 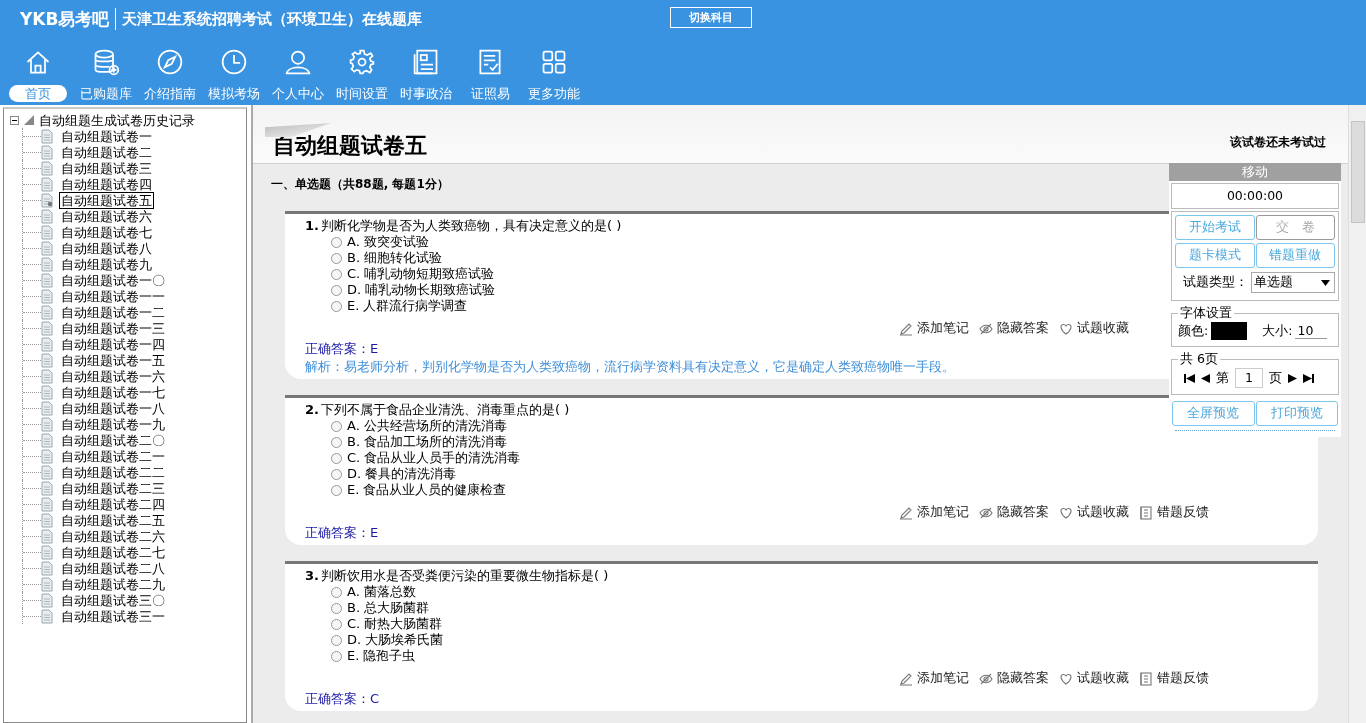 I want to click on tree-root-label: 自动组题生成试卷历史记录, so click(x=117, y=120).